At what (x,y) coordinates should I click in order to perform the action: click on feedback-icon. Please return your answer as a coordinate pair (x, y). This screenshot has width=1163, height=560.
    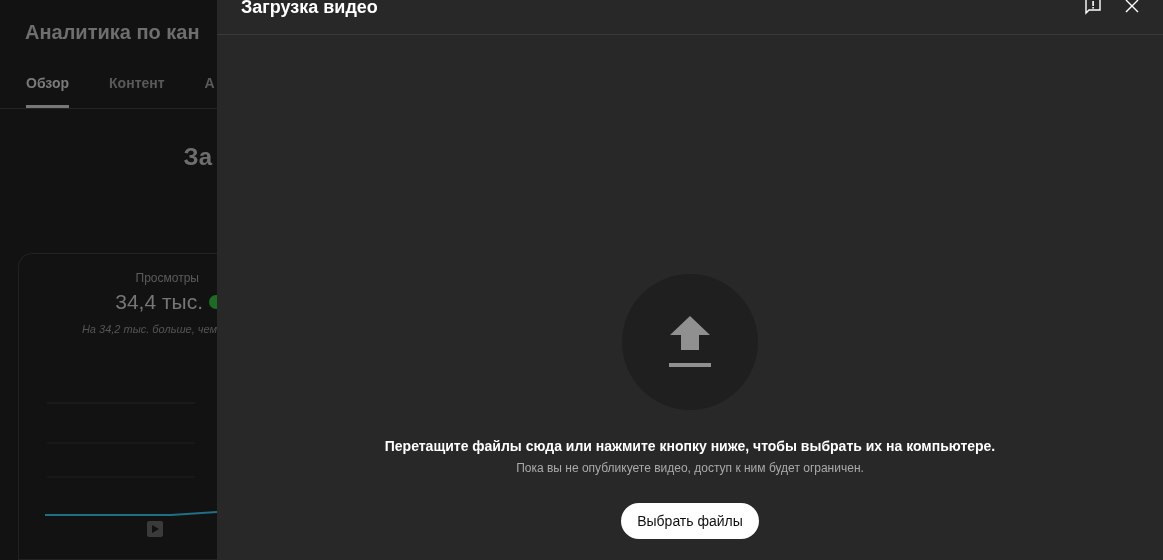
    Looking at the image, I should click on (1093, 7).